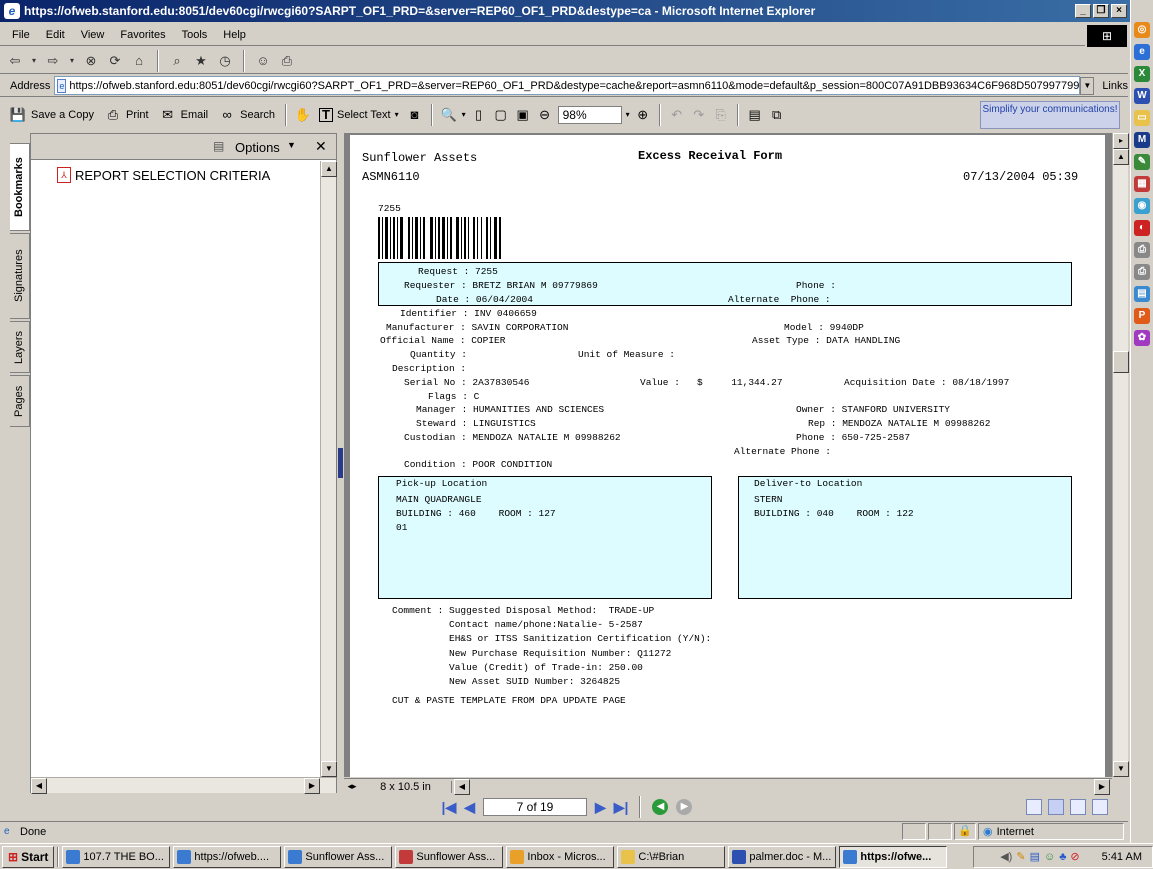  What do you see at coordinates (184, 115) in the screenshot?
I see `email-button: ✉ Email` at bounding box center [184, 115].